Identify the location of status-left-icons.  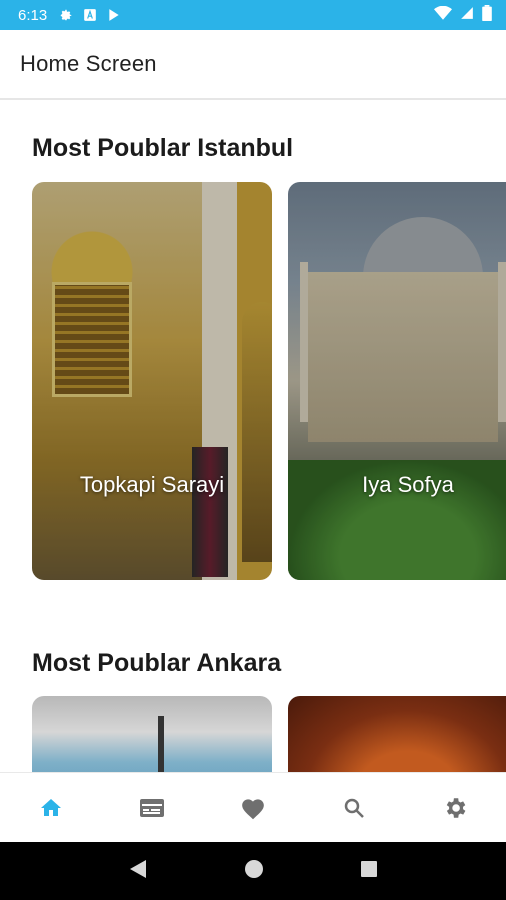
(90, 15).